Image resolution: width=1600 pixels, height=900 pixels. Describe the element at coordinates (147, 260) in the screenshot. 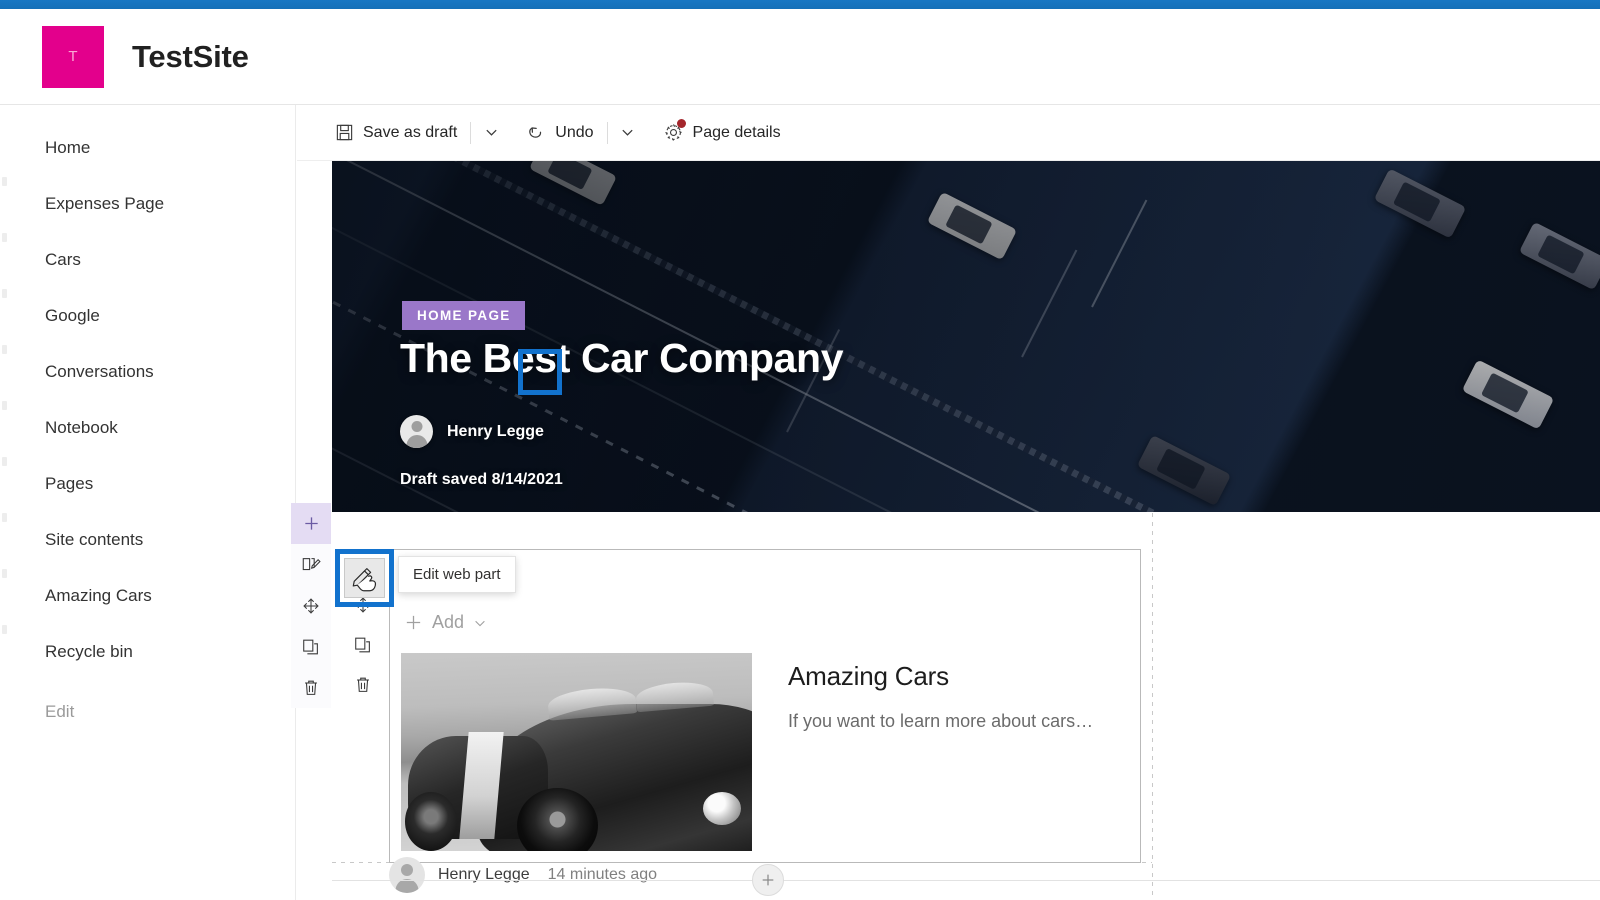

I see `sidebar-item-cars: Cars` at that location.